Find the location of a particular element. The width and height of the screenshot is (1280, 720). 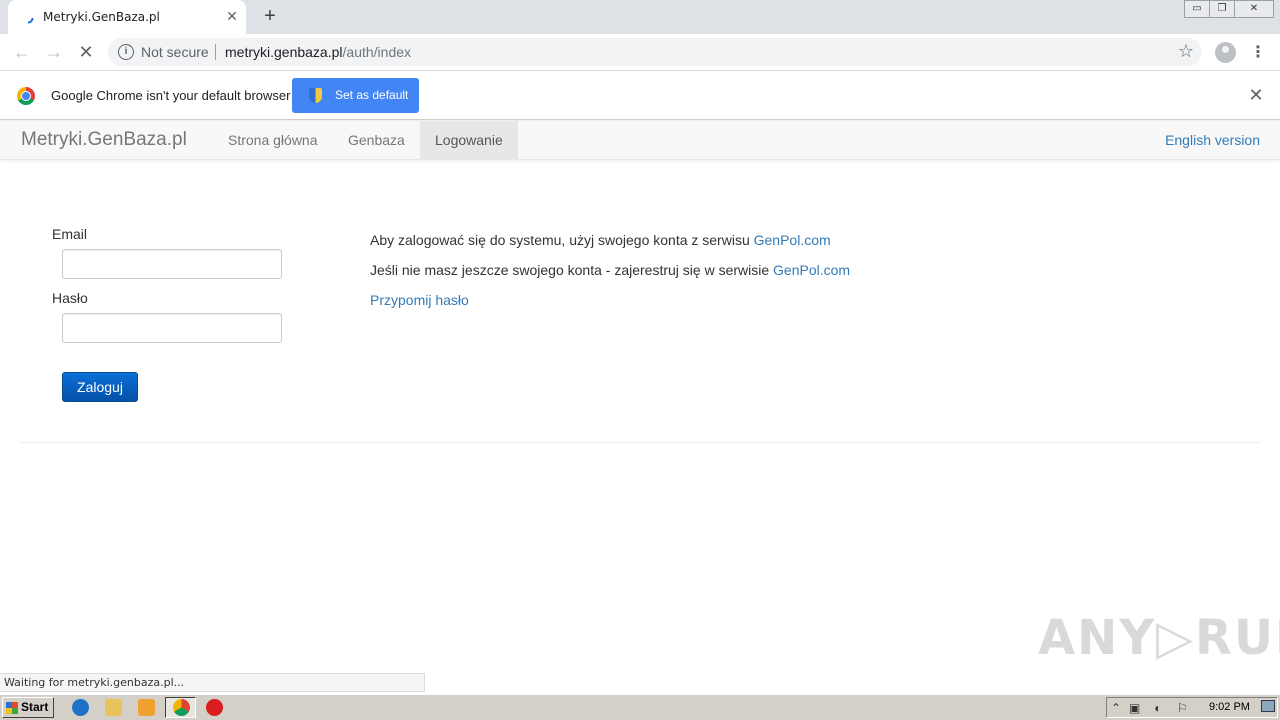

infobar-message: Google Chrome isn't your default browser is located at coordinates (171, 95).